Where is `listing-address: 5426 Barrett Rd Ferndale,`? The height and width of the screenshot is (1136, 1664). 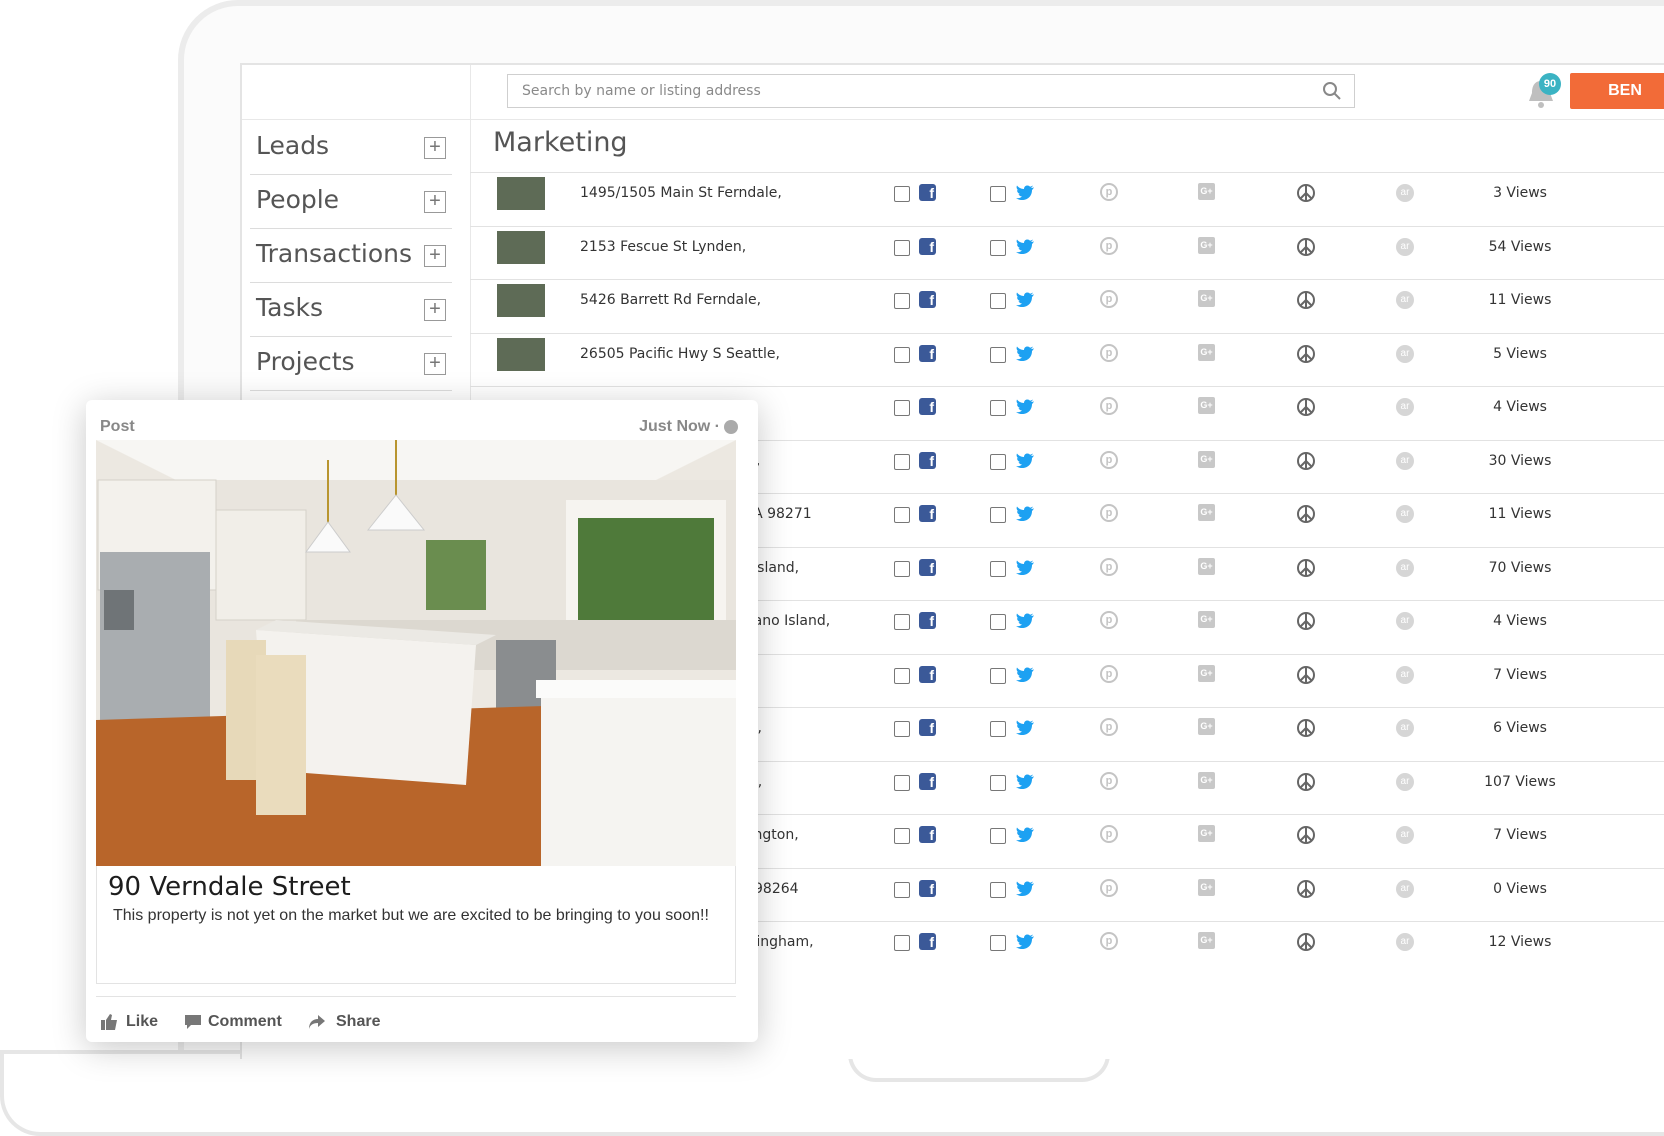 listing-address: 5426 Barrett Rd Ferndale, is located at coordinates (670, 300).